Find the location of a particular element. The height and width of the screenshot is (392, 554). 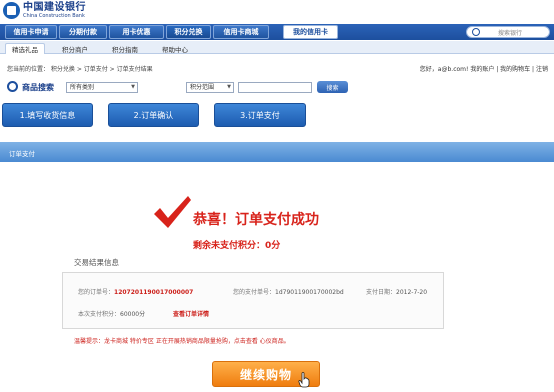

top-header: 中国建设银行 China Construction Bank is located at coordinates (277, 11).